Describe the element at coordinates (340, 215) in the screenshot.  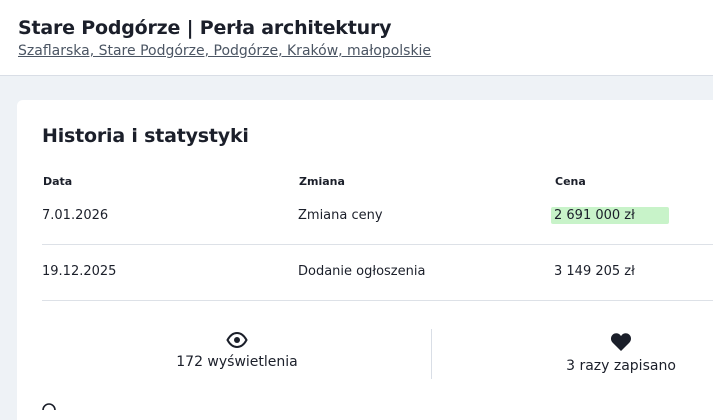
I see `row-change: Zmiana ceny` at that location.